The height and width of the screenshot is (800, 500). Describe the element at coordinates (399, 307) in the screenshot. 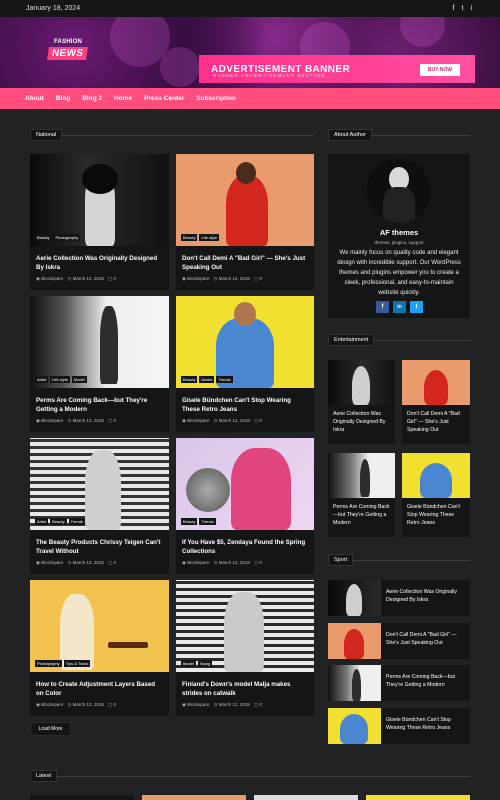

I see `linkedin-icon: in` at that location.